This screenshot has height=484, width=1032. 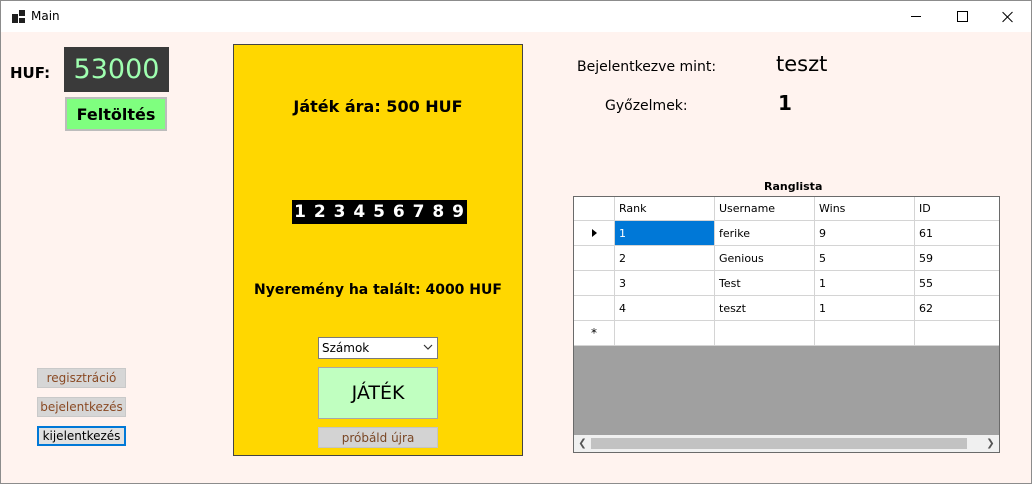 What do you see at coordinates (957, 258) in the screenshot?
I see `table-cell: 59` at bounding box center [957, 258].